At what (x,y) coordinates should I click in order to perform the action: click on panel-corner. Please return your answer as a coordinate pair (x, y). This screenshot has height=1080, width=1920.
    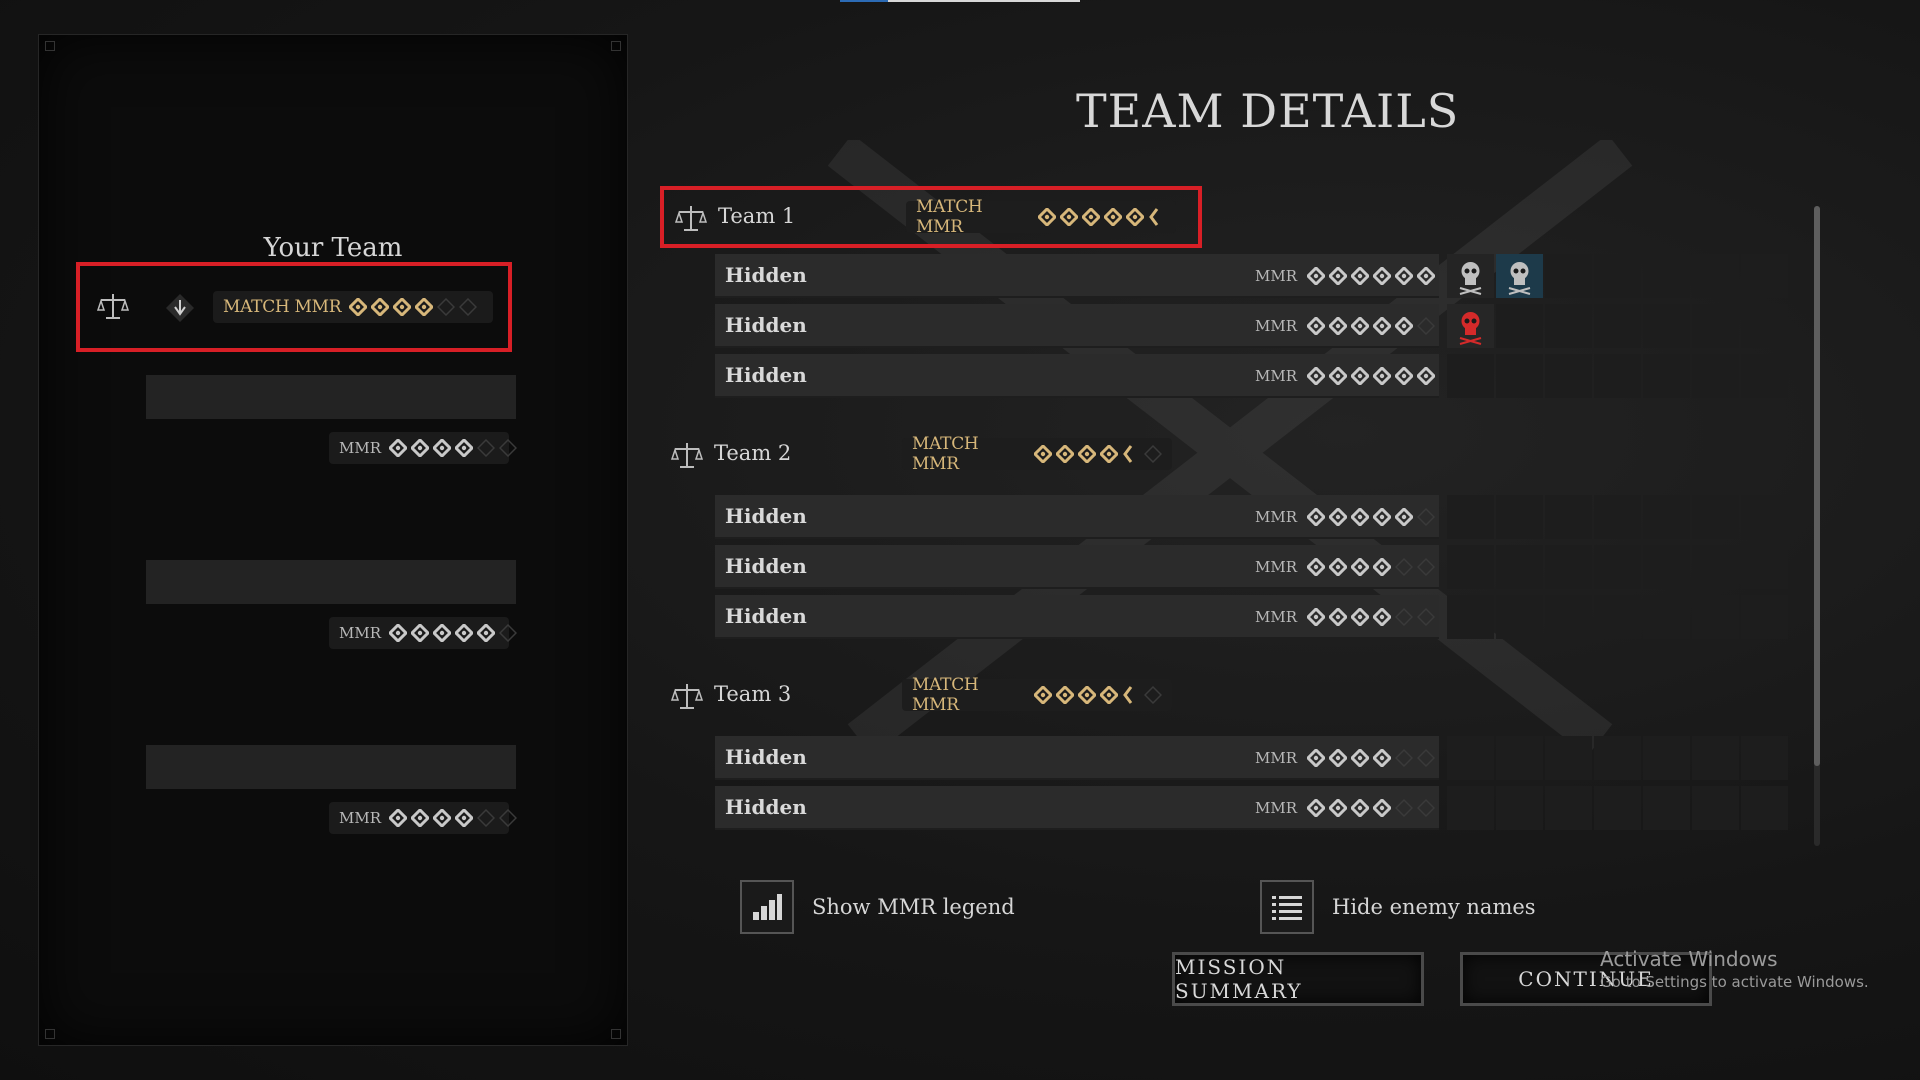
    Looking at the image, I should click on (616, 46).